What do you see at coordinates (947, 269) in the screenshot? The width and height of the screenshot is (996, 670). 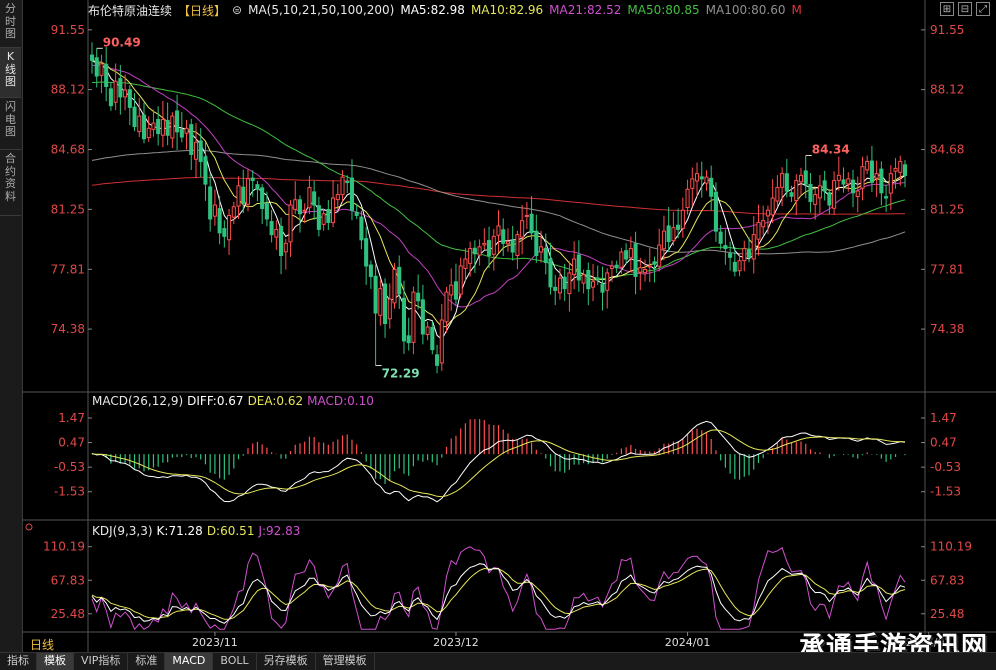 I see `price-tick-right: 77.81` at bounding box center [947, 269].